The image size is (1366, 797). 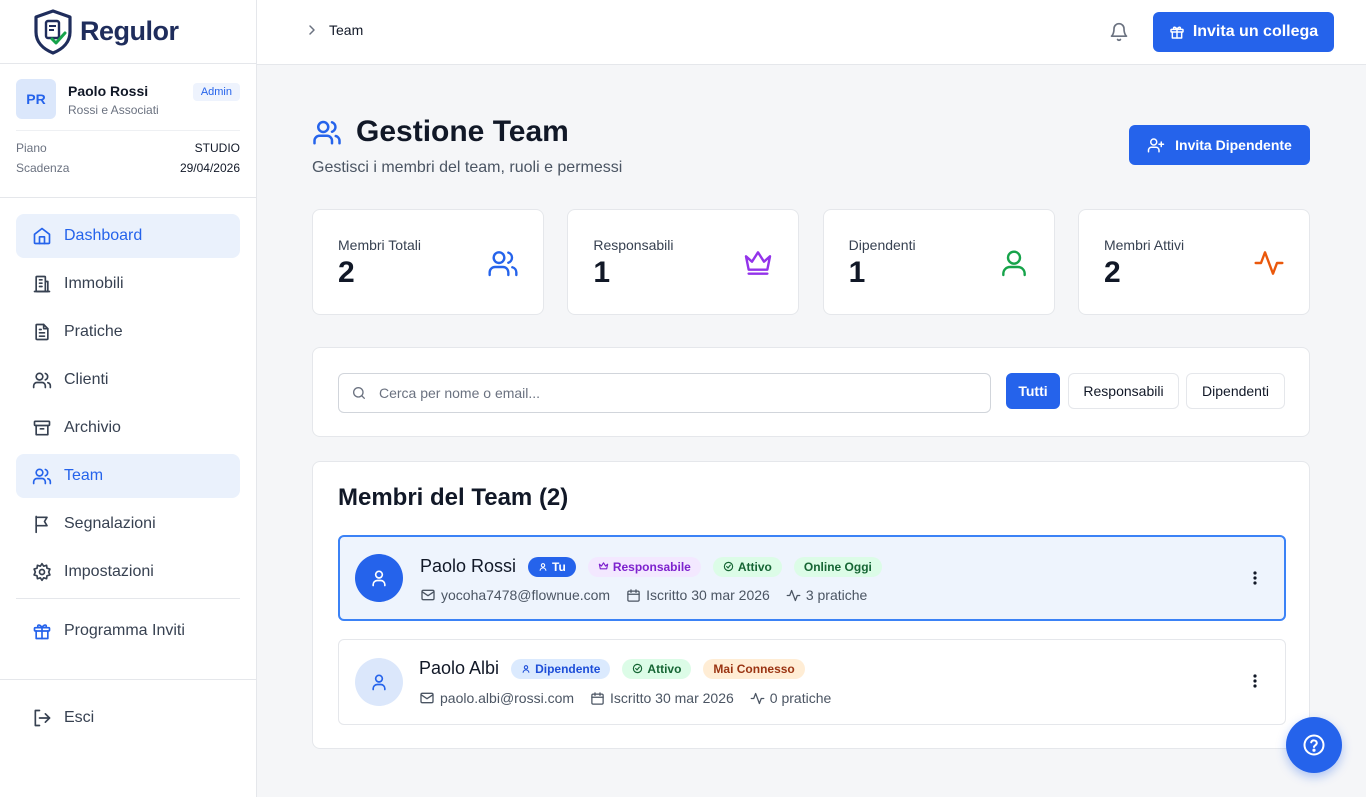 What do you see at coordinates (216, 92) in the screenshot?
I see `role-badge: Admin` at bounding box center [216, 92].